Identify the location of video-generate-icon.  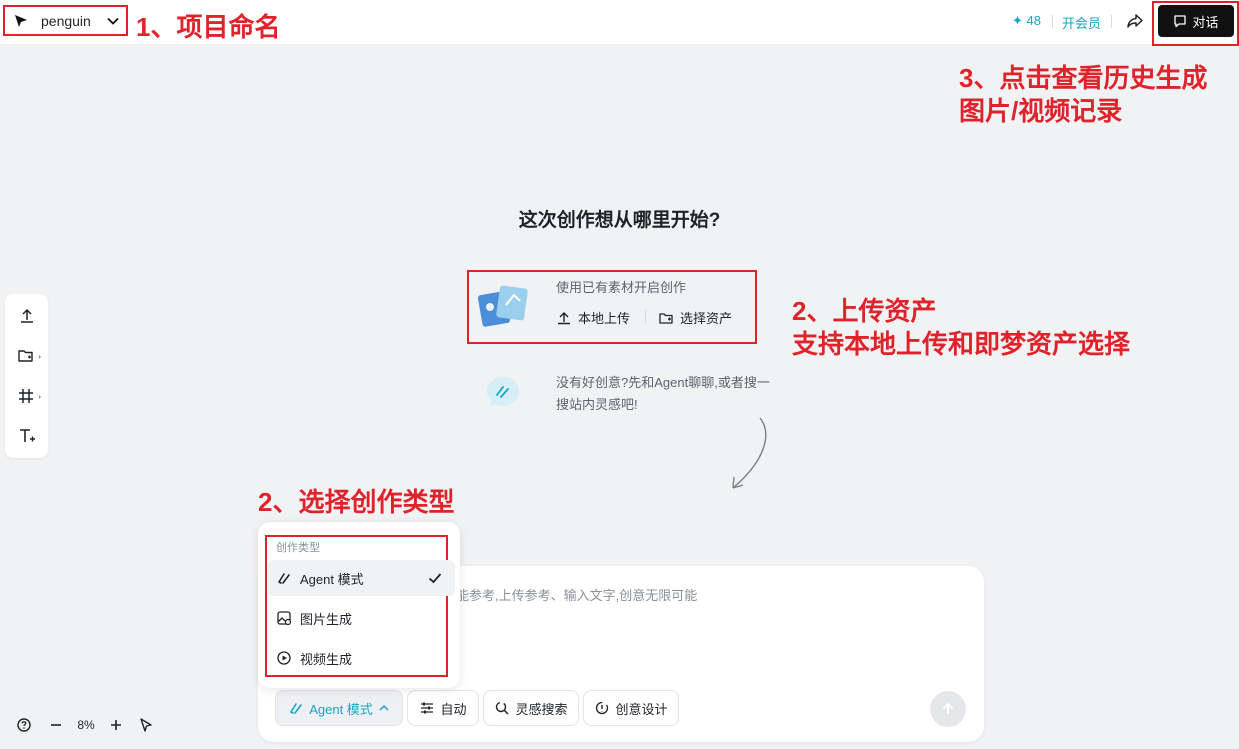
(284, 658).